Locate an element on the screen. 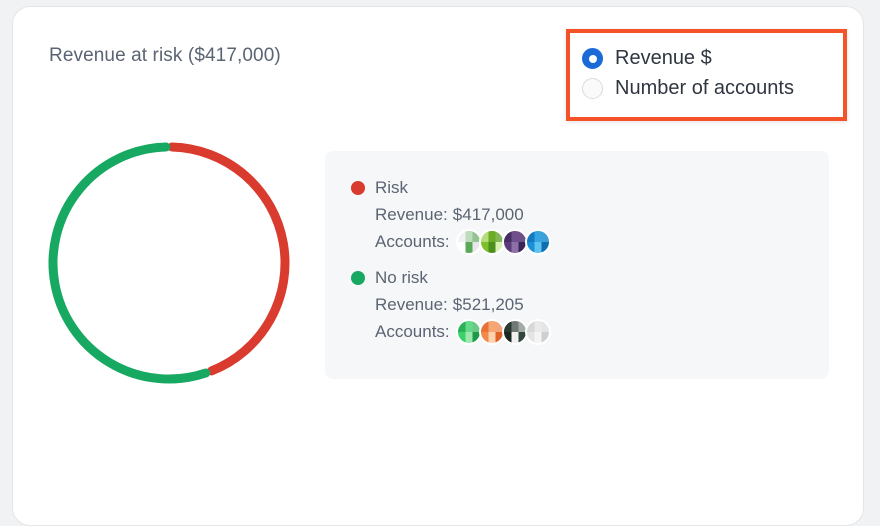 Image resolution: width=880 pixels, height=526 pixels. risk-color-dot is located at coordinates (358, 188).